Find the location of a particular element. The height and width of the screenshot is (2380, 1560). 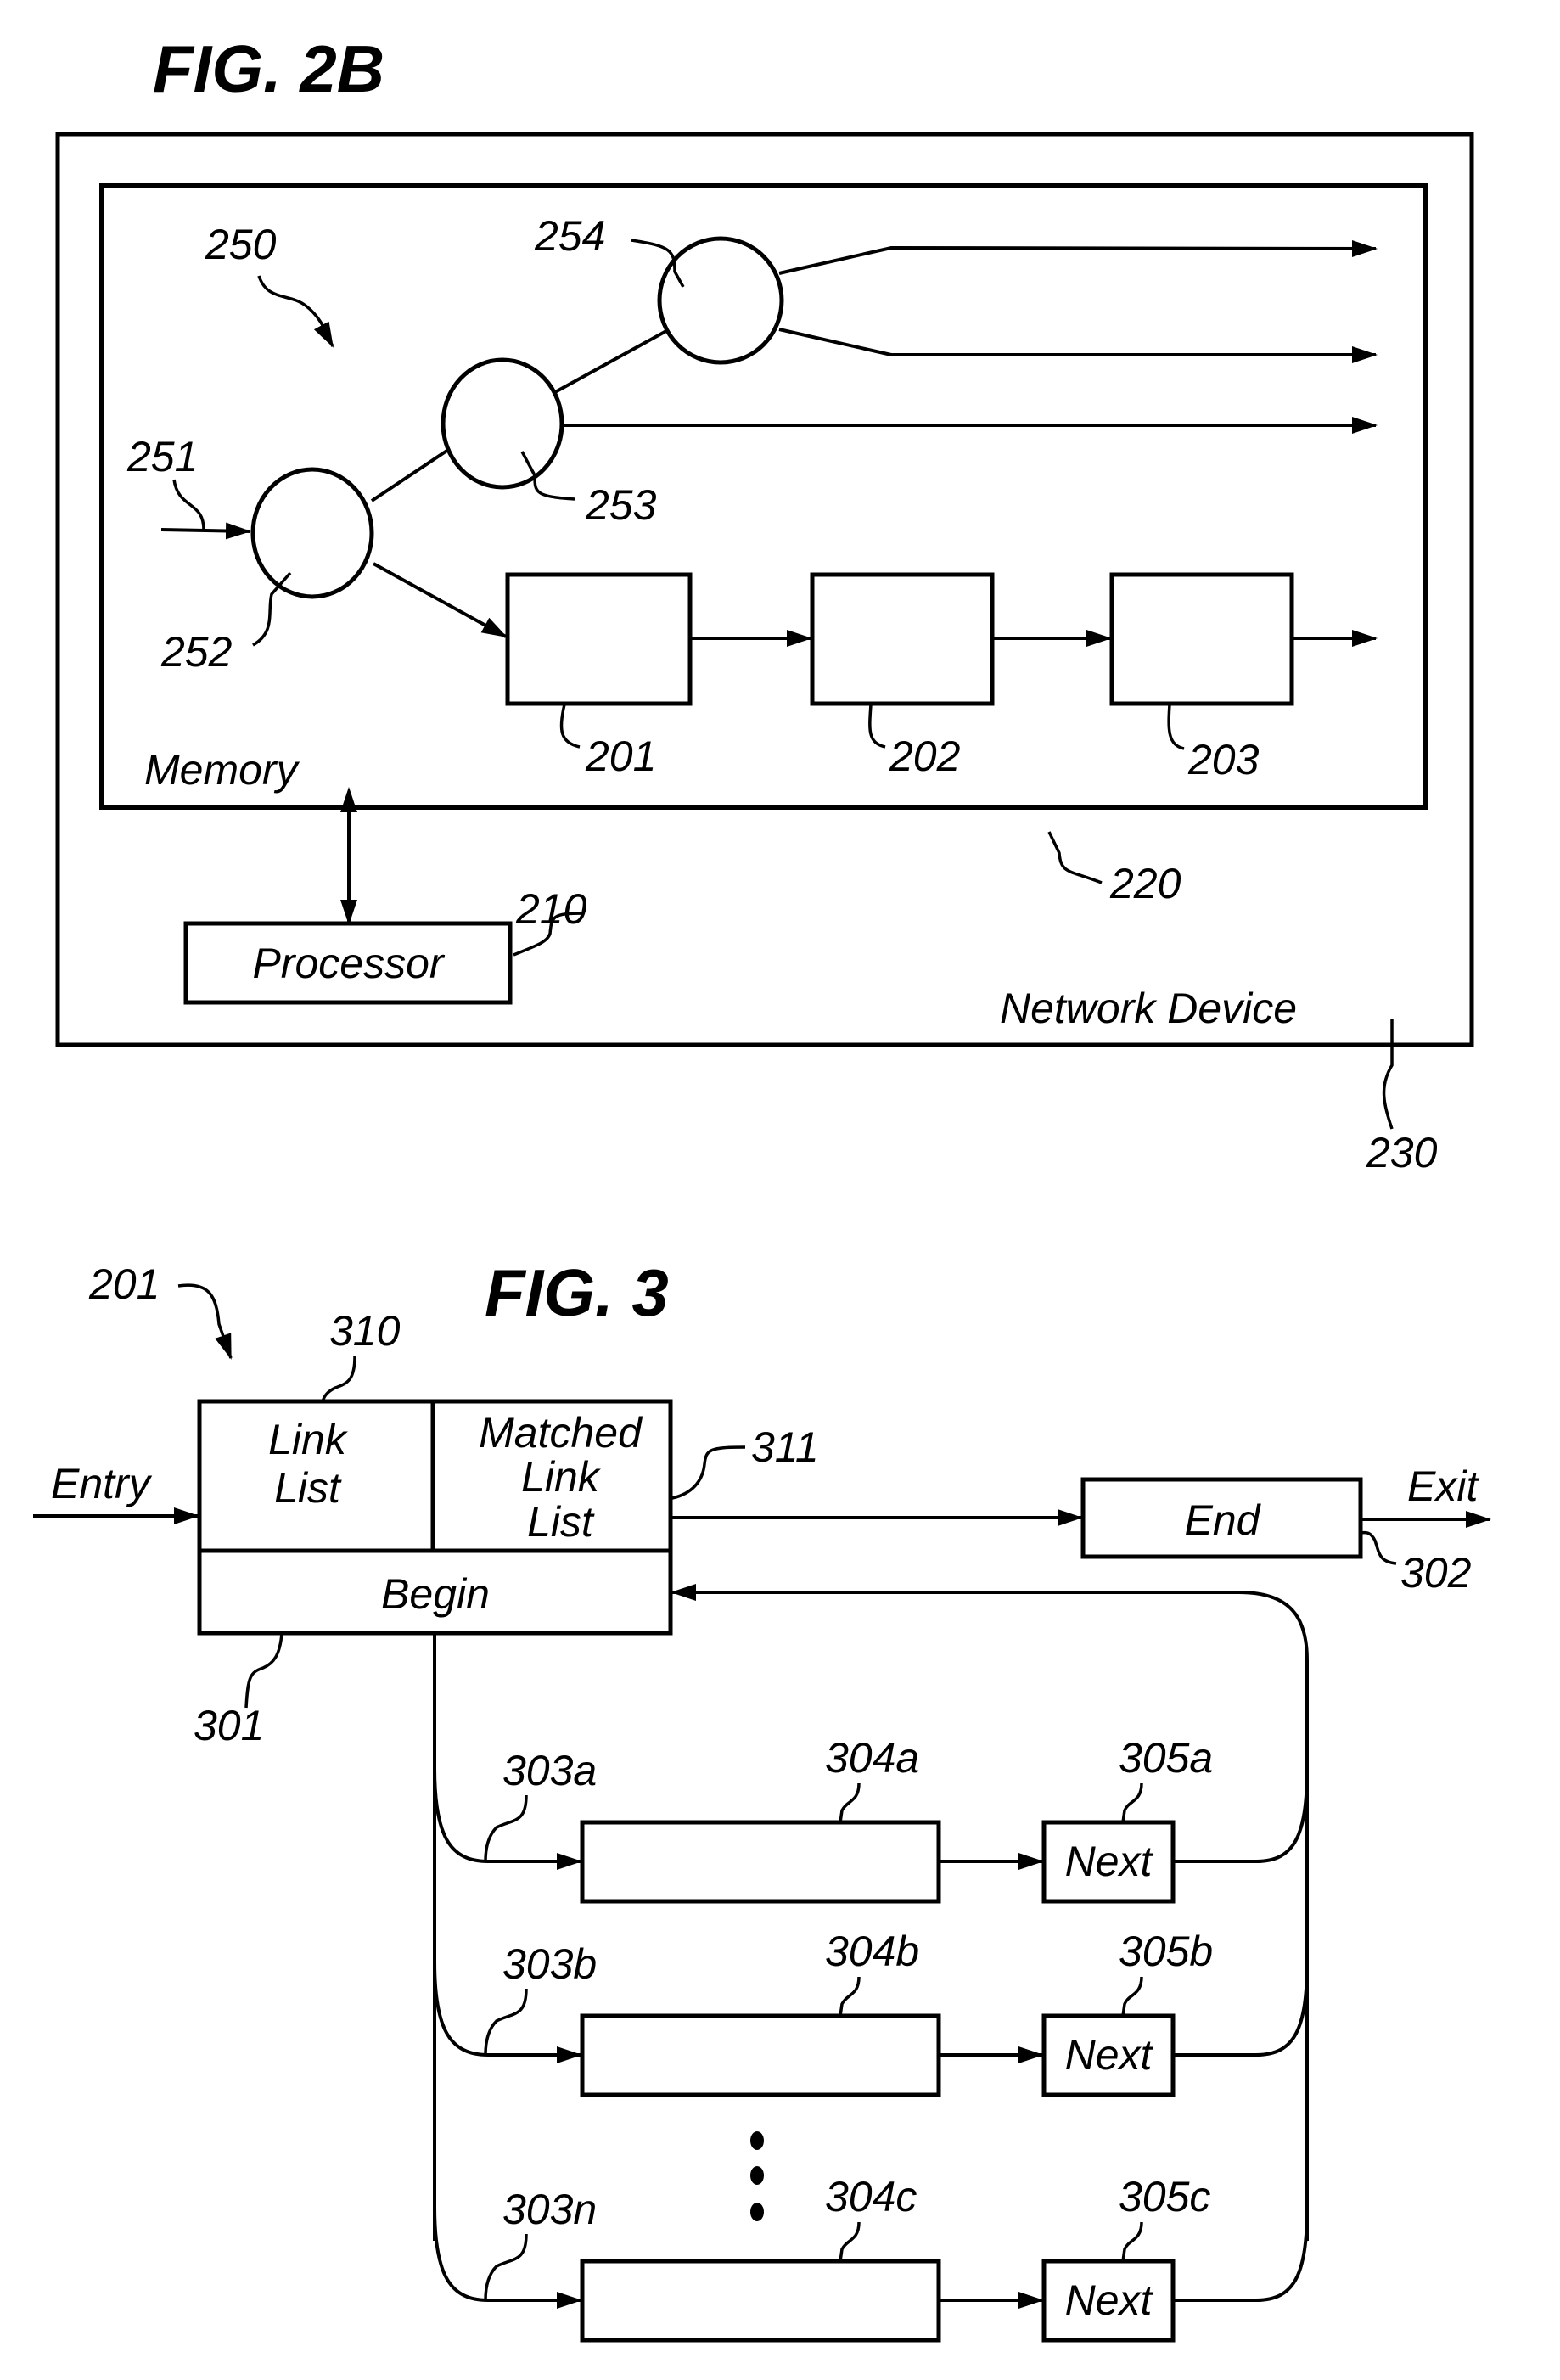

leader-201-fig3 is located at coordinates (205, 1321).